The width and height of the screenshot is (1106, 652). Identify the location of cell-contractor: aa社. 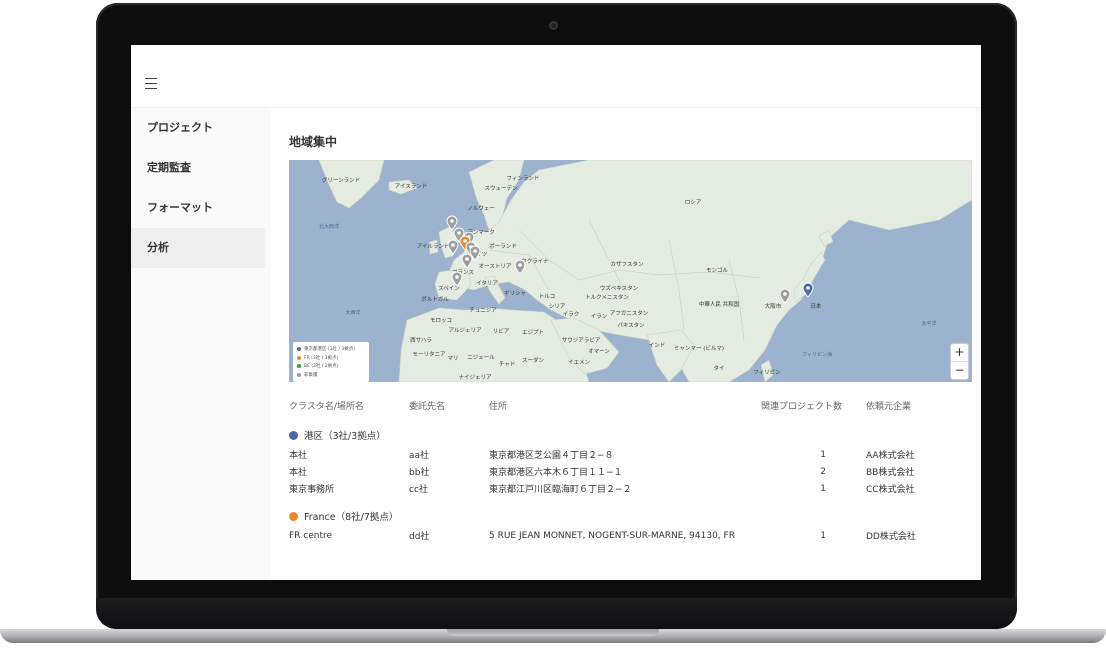
(419, 456).